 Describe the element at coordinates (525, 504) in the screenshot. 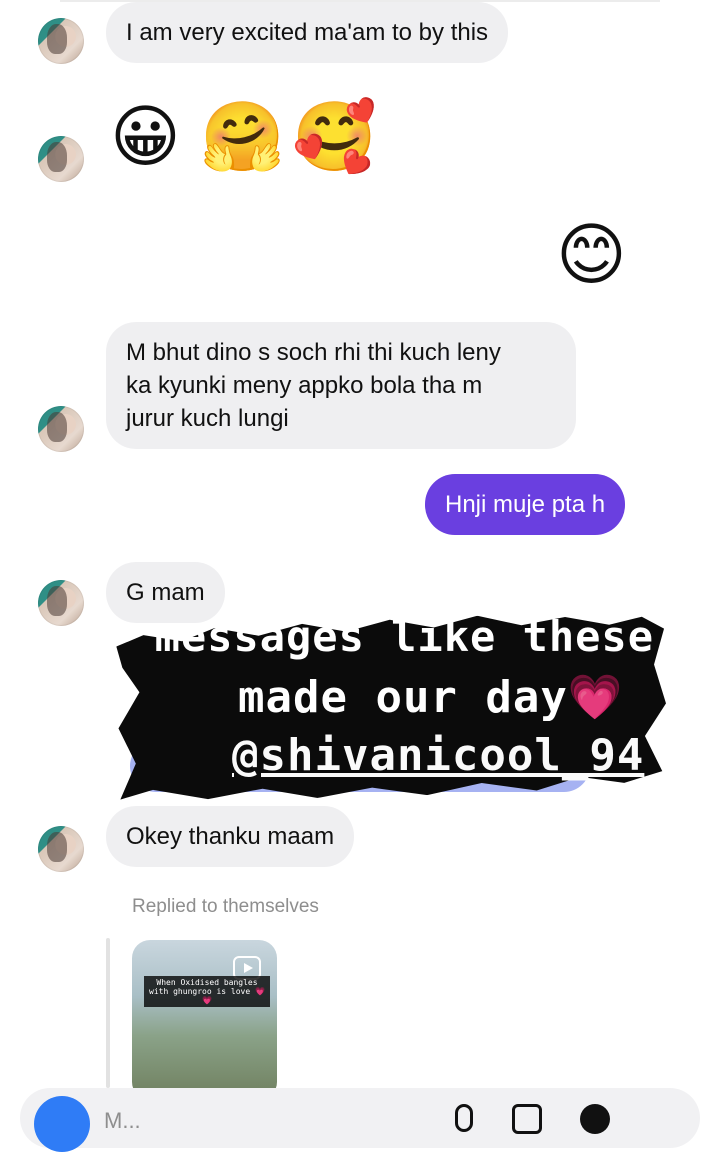

I see `message-bubble-outgoing: Hnji muje pta h` at that location.